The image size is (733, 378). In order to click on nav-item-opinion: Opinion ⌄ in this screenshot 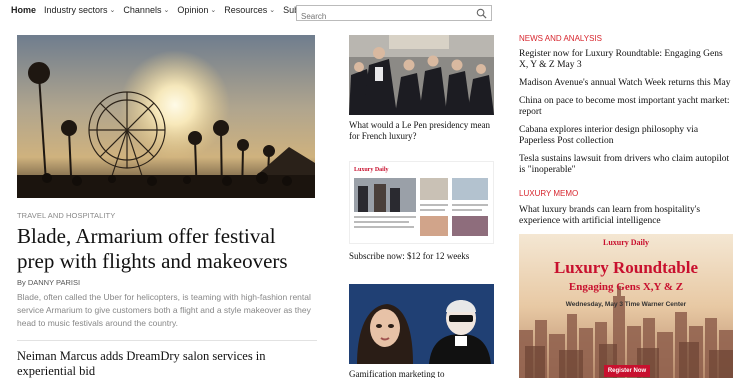, I will do `click(196, 10)`.